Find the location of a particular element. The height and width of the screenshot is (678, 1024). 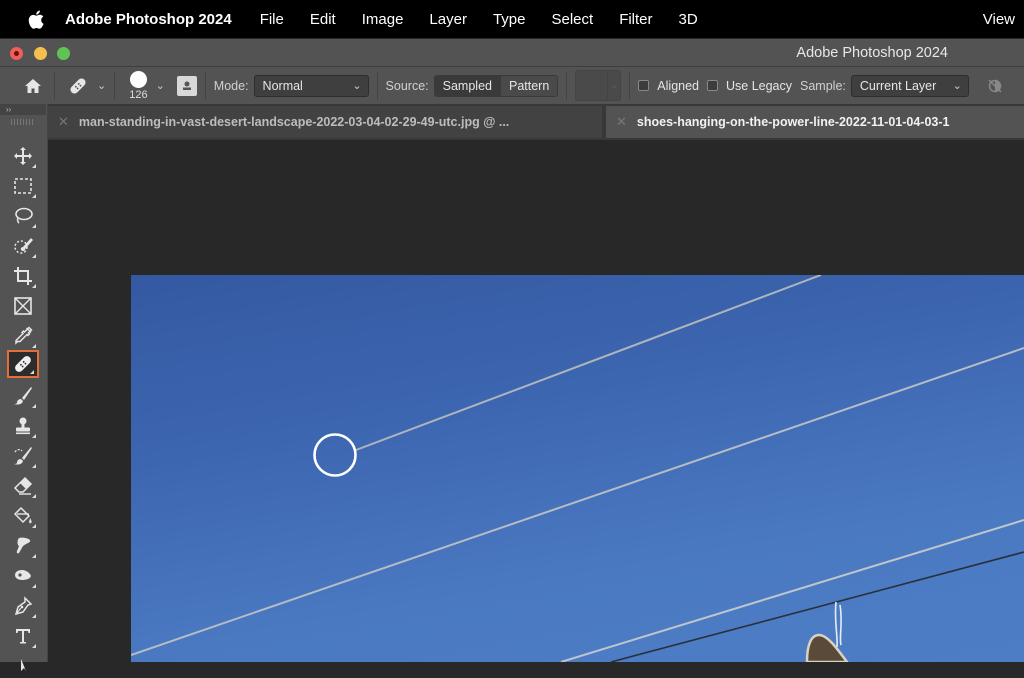

bandage-icon is located at coordinates (78, 85).